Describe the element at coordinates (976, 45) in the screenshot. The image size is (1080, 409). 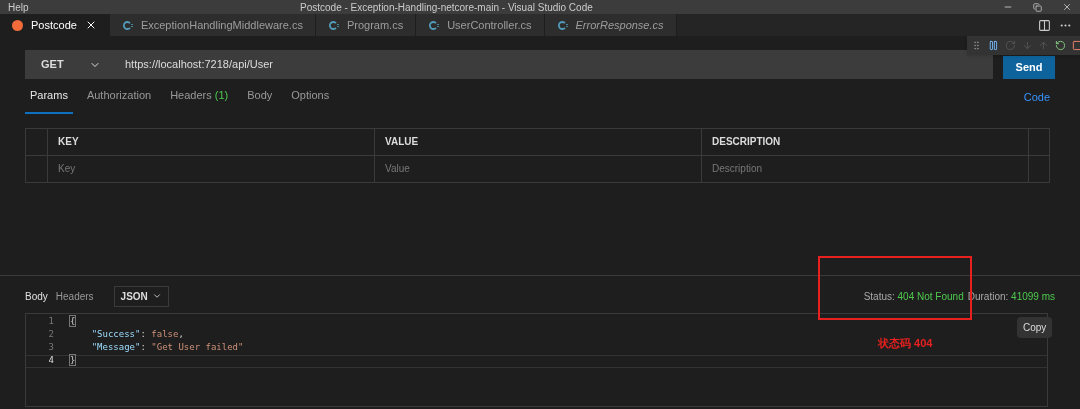
I see `drag-handle-icon` at that location.